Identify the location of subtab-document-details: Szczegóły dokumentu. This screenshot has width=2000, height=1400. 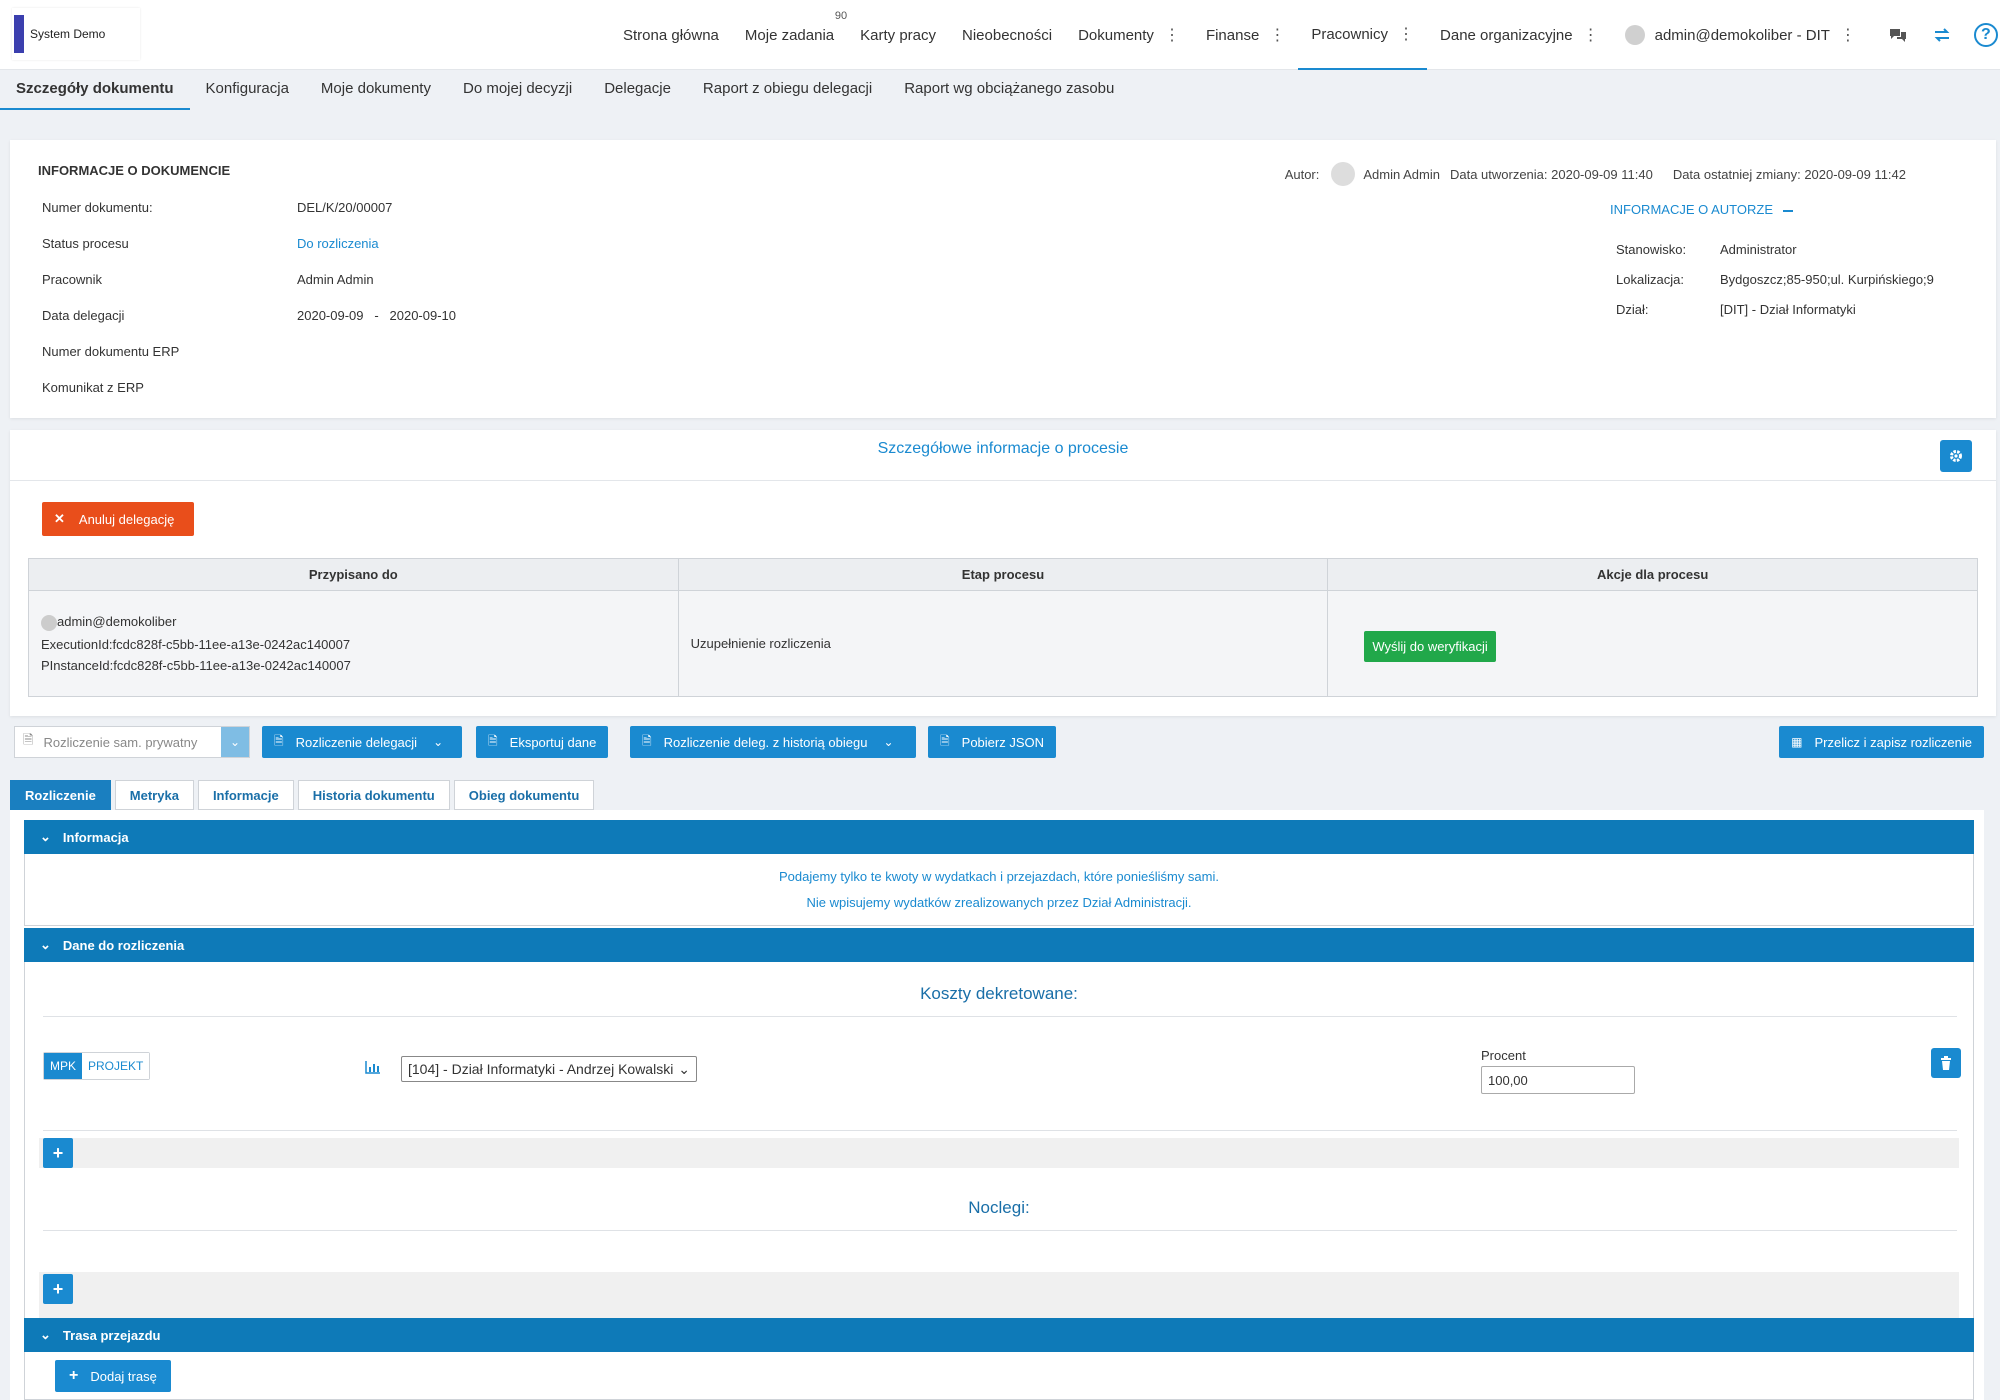
(95, 91).